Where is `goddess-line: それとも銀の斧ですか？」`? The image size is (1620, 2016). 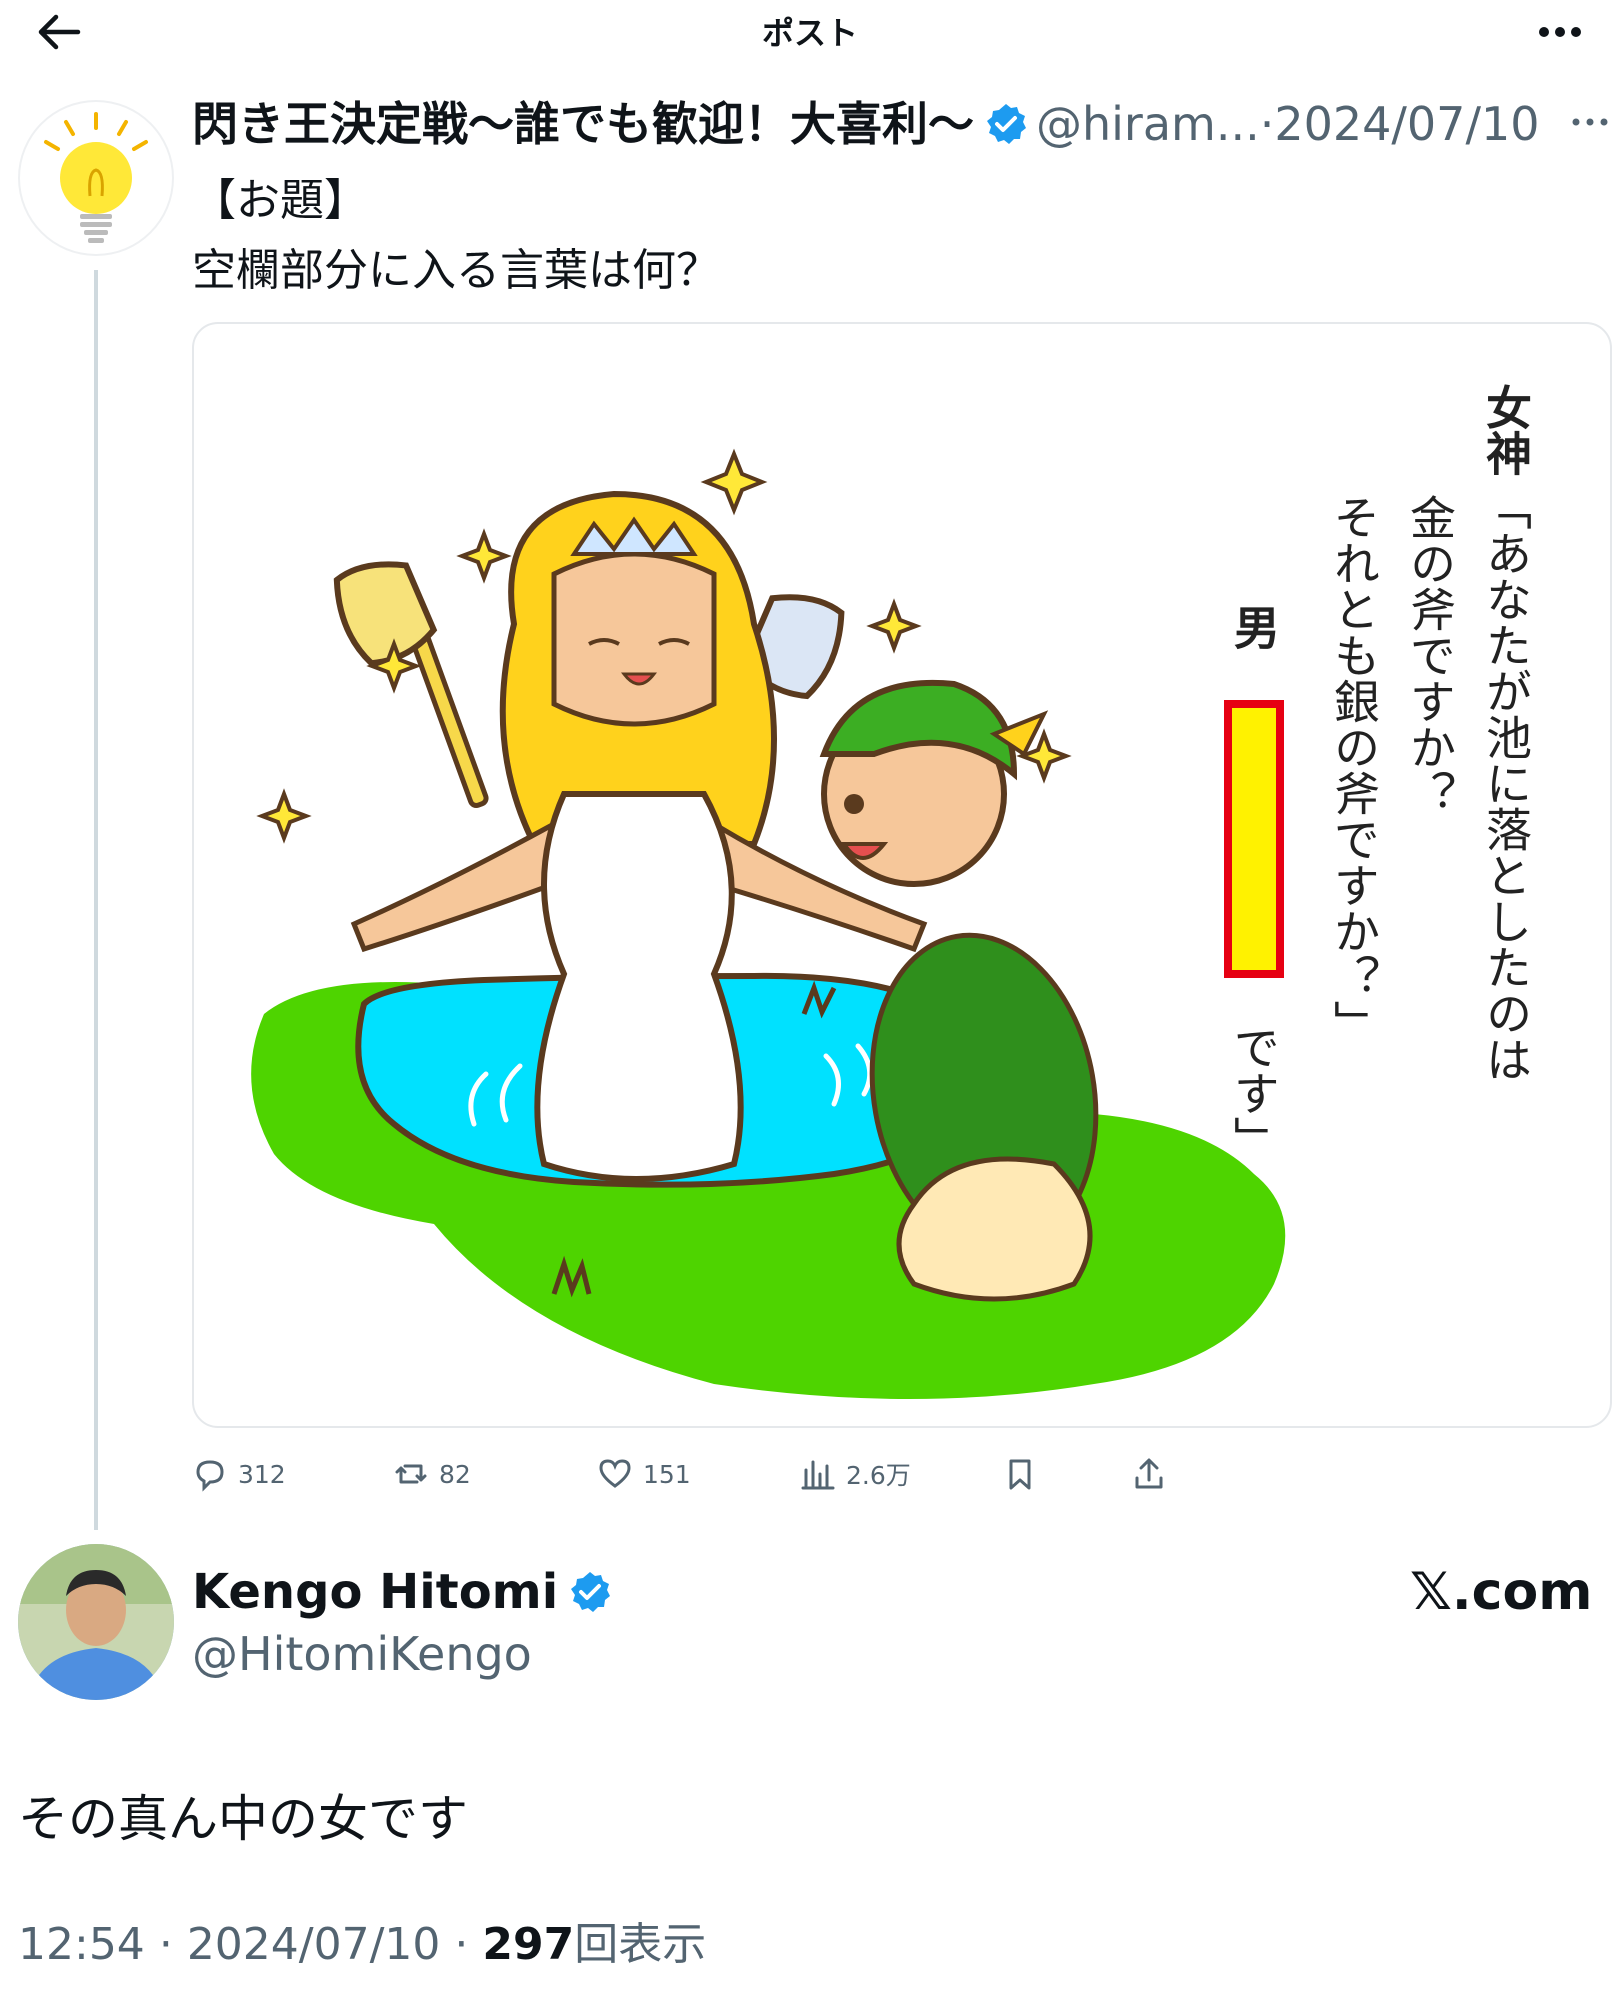
goddess-line: それとも銀の斧ですか？」 is located at coordinates (1354, 770).